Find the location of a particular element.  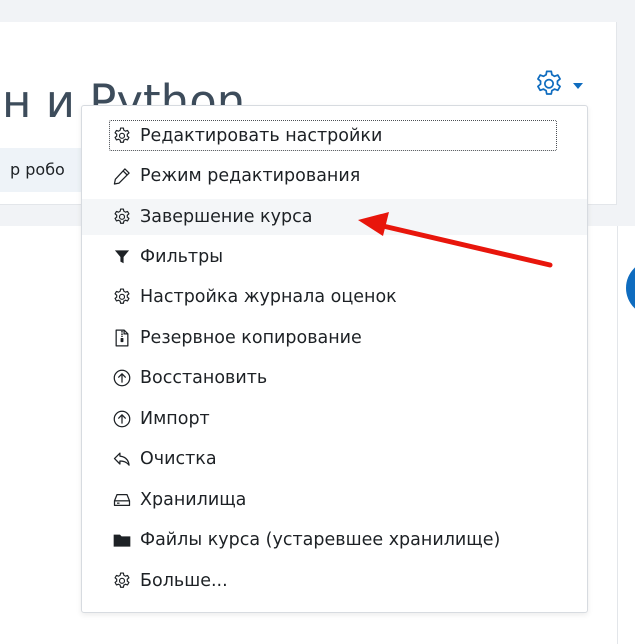

menu-item-repositories: Хранилища is located at coordinates (334, 500).